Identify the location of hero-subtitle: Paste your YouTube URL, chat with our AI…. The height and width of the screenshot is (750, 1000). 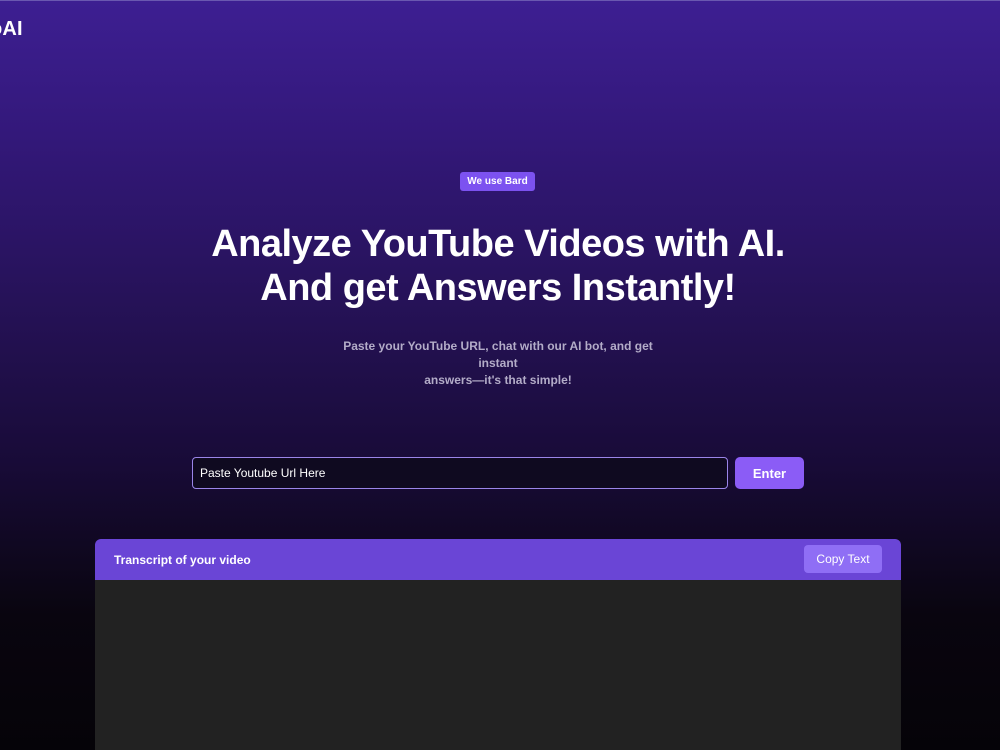
(498, 363).